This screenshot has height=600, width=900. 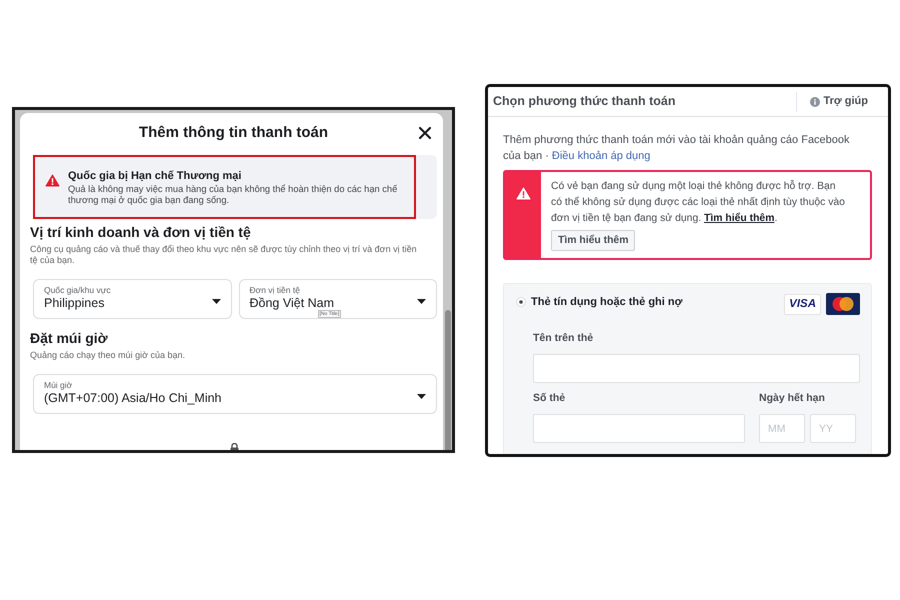 What do you see at coordinates (108, 355) in the screenshot?
I see `section-description: Quảng cáo chạy theo múi giờ của bạn.` at bounding box center [108, 355].